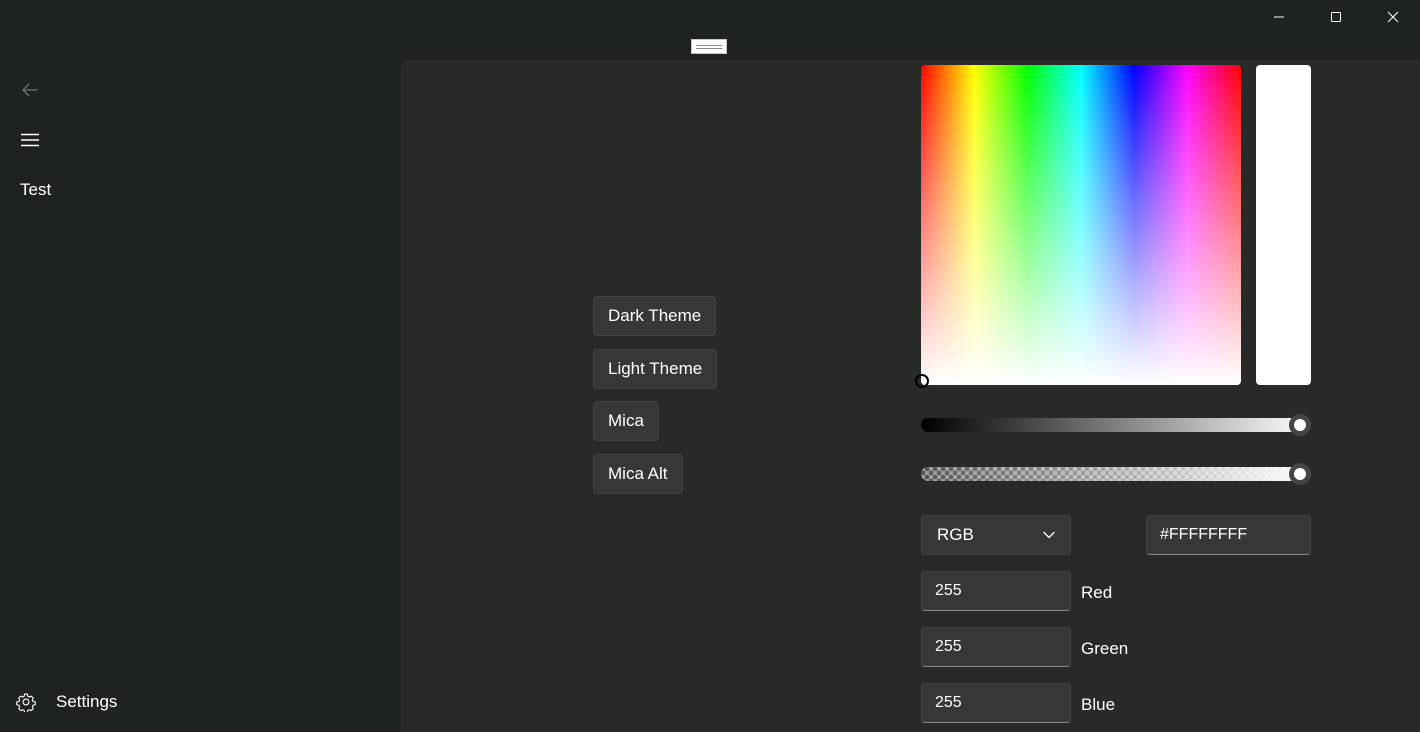 The height and width of the screenshot is (732, 1420). I want to click on close-icon, so click(1393, 17).